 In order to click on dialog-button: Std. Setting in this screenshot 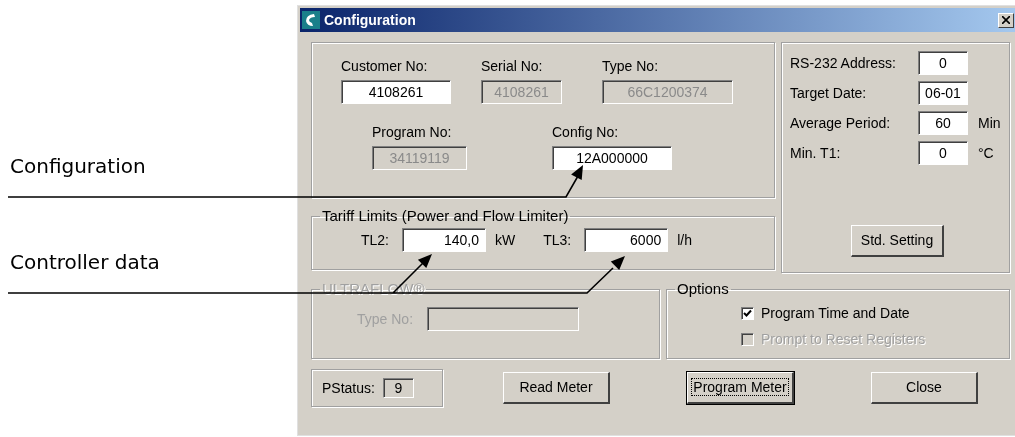, I will do `click(897, 241)`.